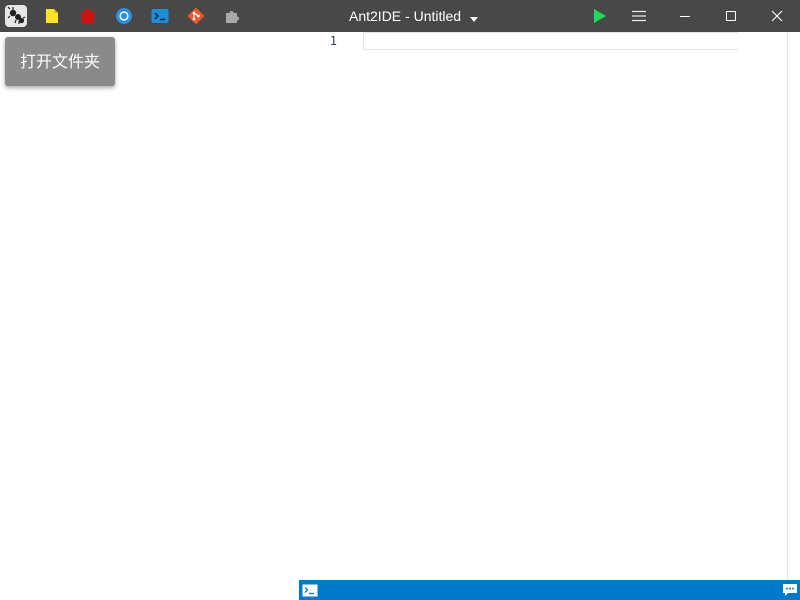  I want to click on git-icon, so click(196, 16).